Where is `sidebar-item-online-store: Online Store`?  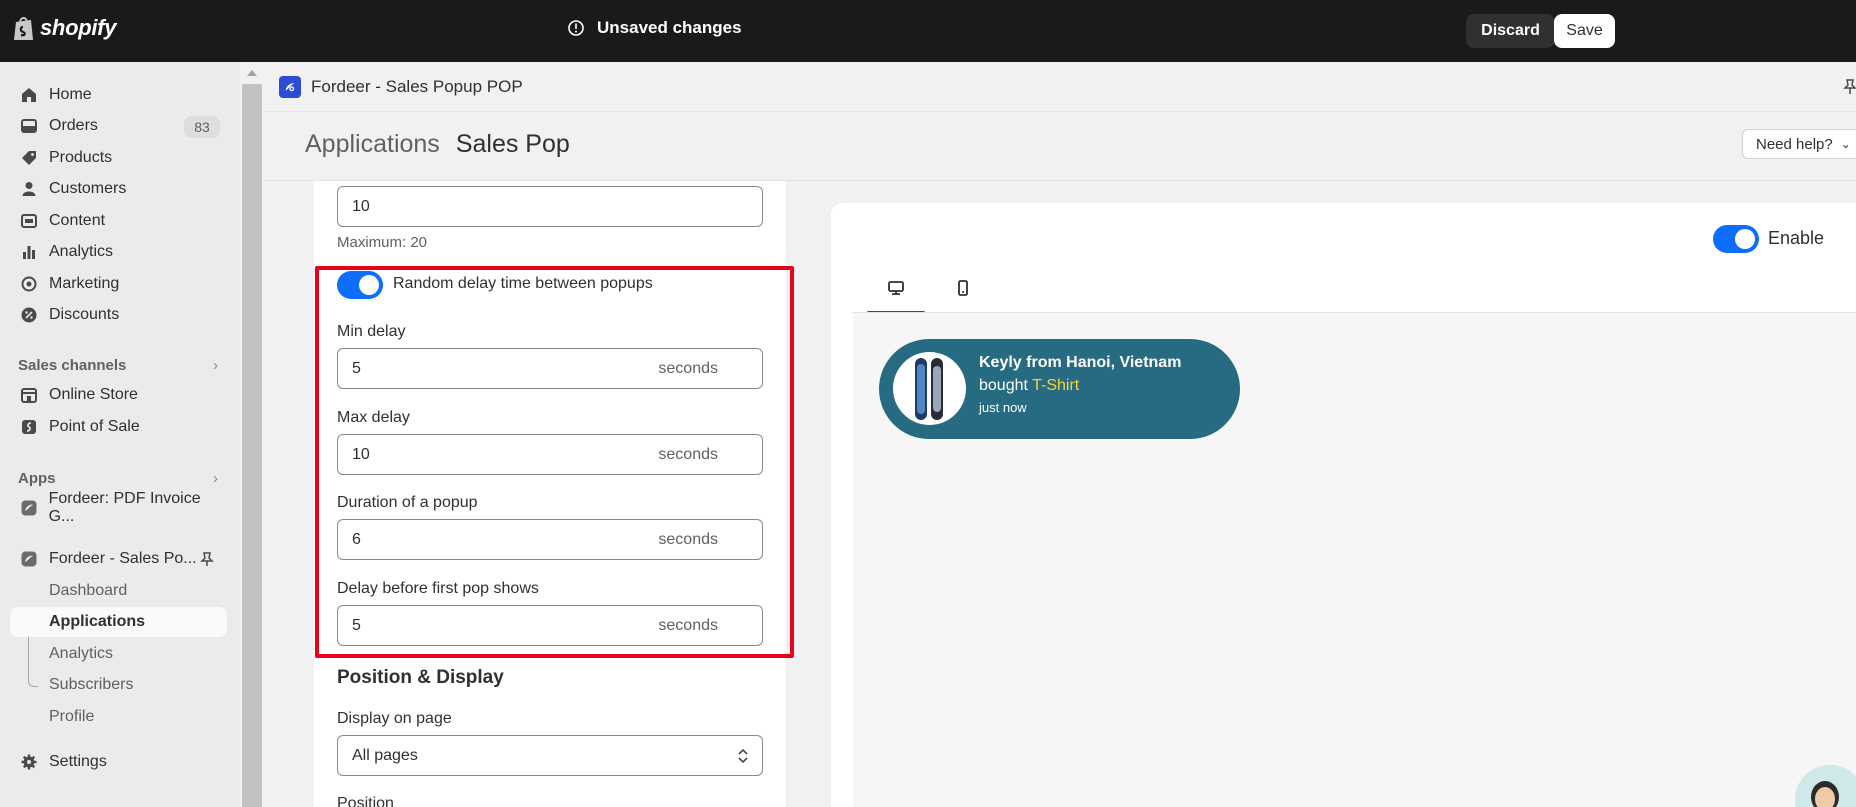 sidebar-item-online-store: Online Store is located at coordinates (118, 395).